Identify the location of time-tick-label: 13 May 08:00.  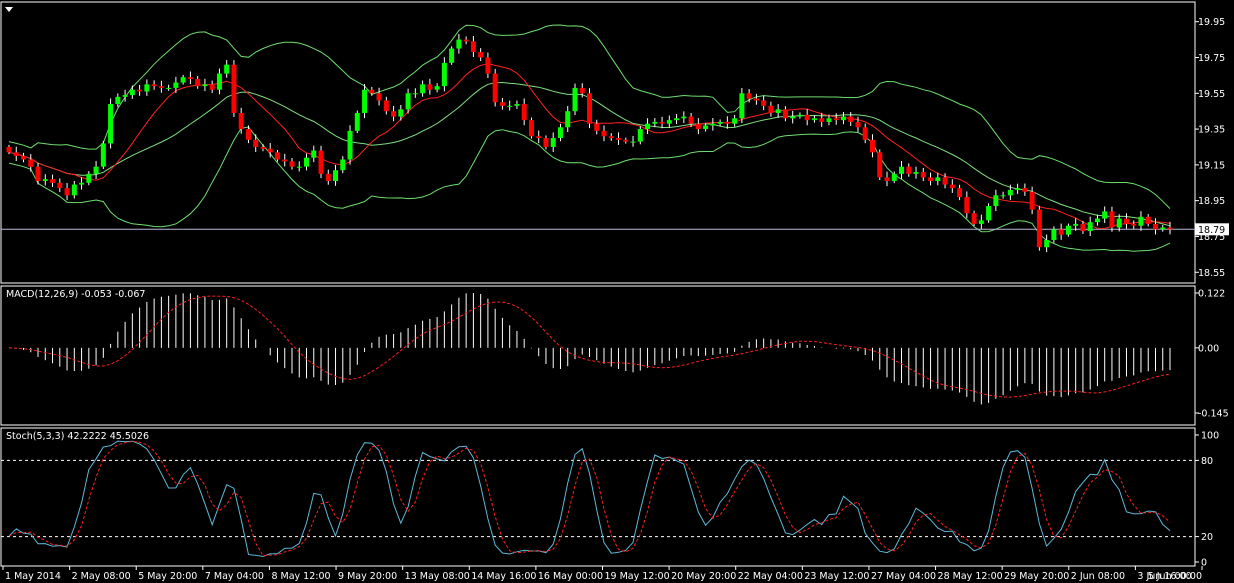
(437, 576).